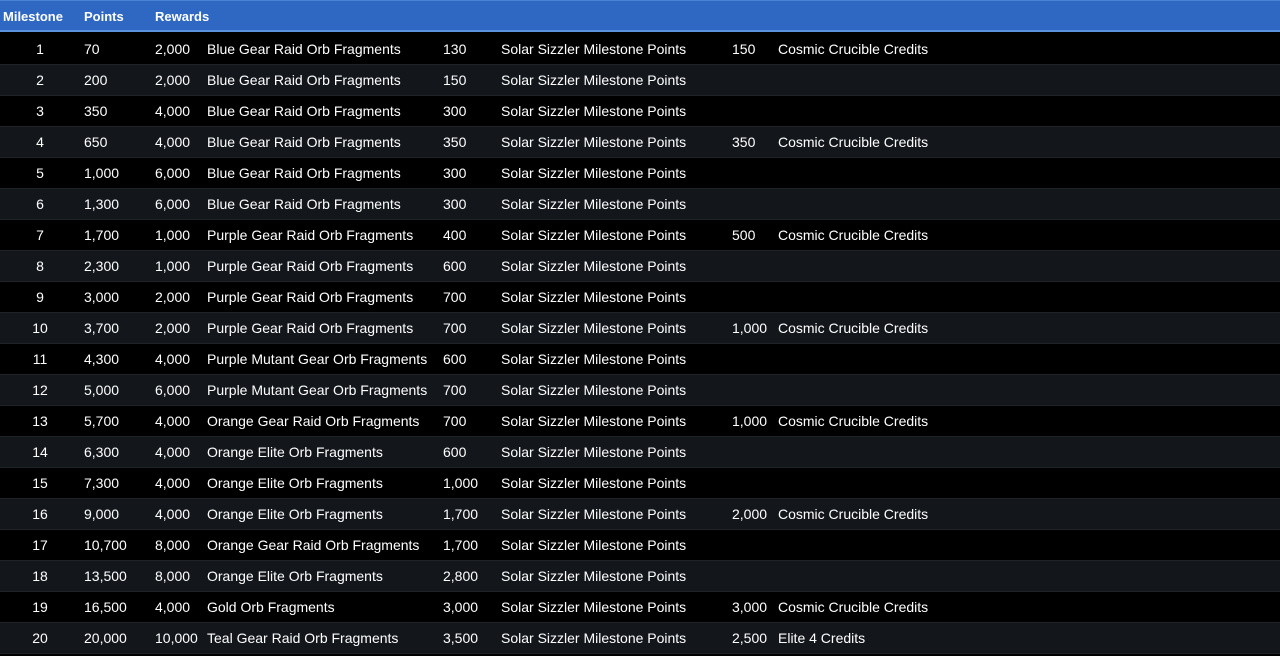 This screenshot has height=656, width=1280. Describe the element at coordinates (176, 638) in the screenshot. I see `reward1-amount: 10,000` at that location.